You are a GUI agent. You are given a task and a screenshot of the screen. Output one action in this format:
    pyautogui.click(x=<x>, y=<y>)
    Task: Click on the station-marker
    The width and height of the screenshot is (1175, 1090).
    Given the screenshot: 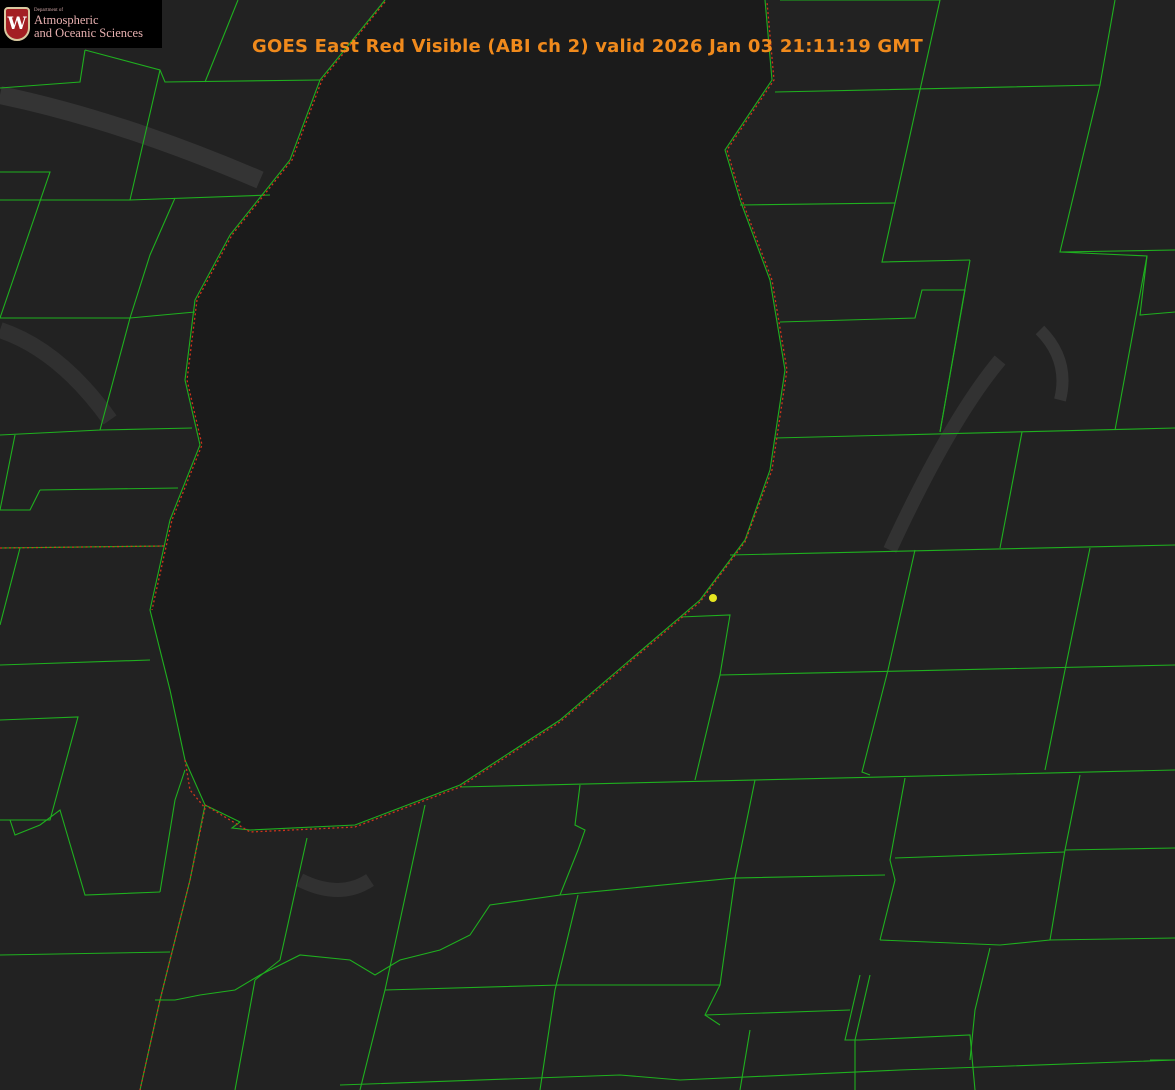 What is the action you would take?
    pyautogui.click(x=713, y=598)
    